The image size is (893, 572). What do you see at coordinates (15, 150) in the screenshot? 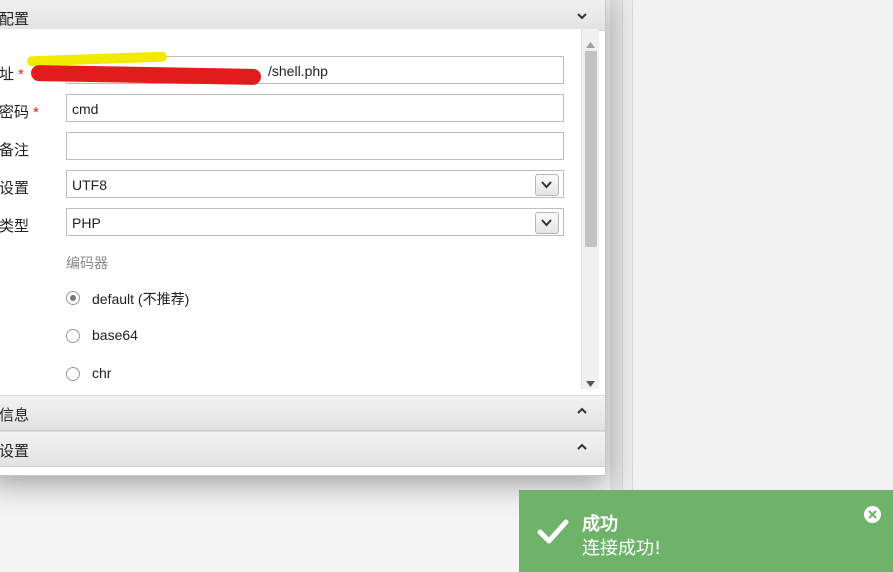
I see `field-label: 备注` at bounding box center [15, 150].